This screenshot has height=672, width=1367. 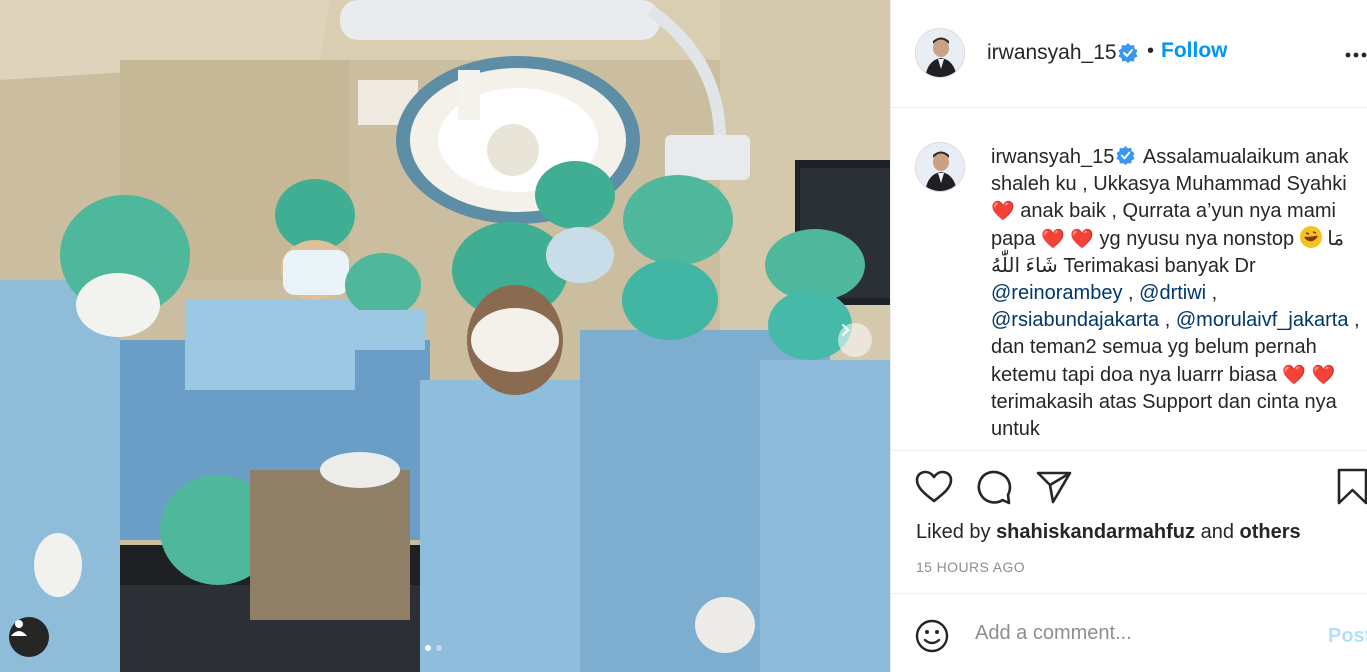 What do you see at coordinates (1270, 532) in the screenshot?
I see `liked-by-others-link: others` at bounding box center [1270, 532].